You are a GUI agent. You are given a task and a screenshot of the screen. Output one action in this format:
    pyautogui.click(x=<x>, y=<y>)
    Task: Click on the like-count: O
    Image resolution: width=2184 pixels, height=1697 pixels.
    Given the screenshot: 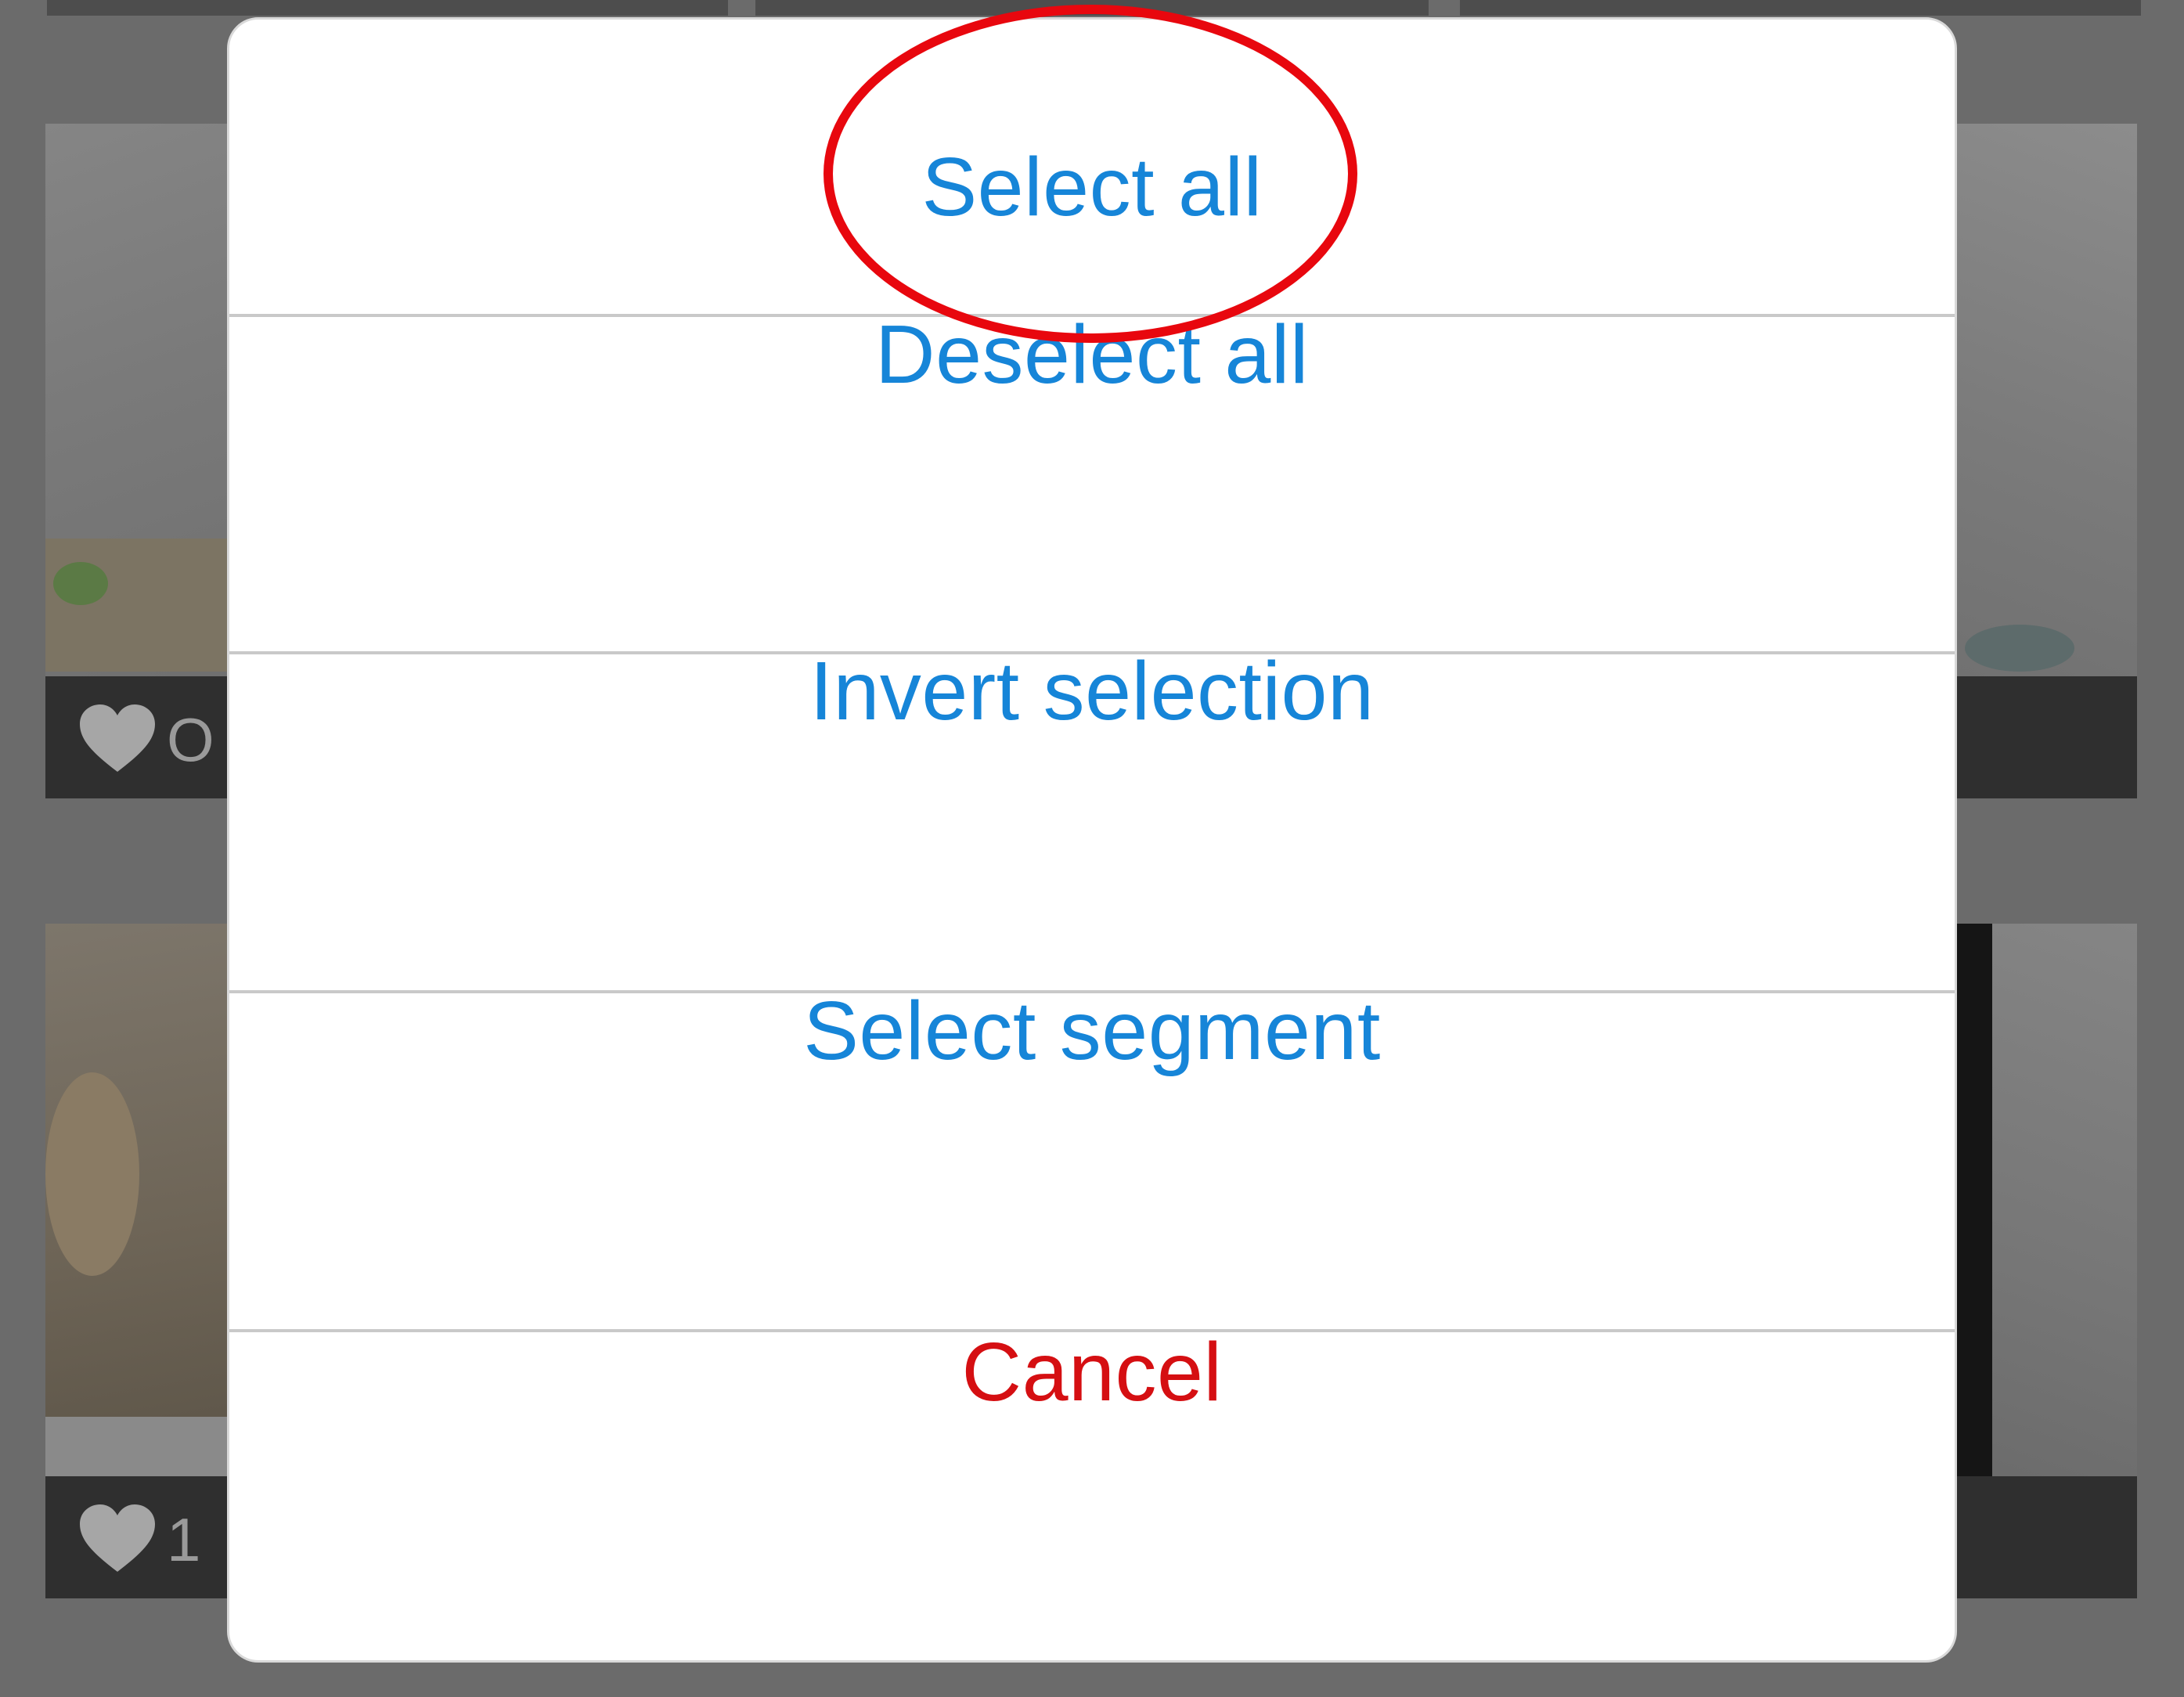 What is the action you would take?
    pyautogui.click(x=190, y=739)
    